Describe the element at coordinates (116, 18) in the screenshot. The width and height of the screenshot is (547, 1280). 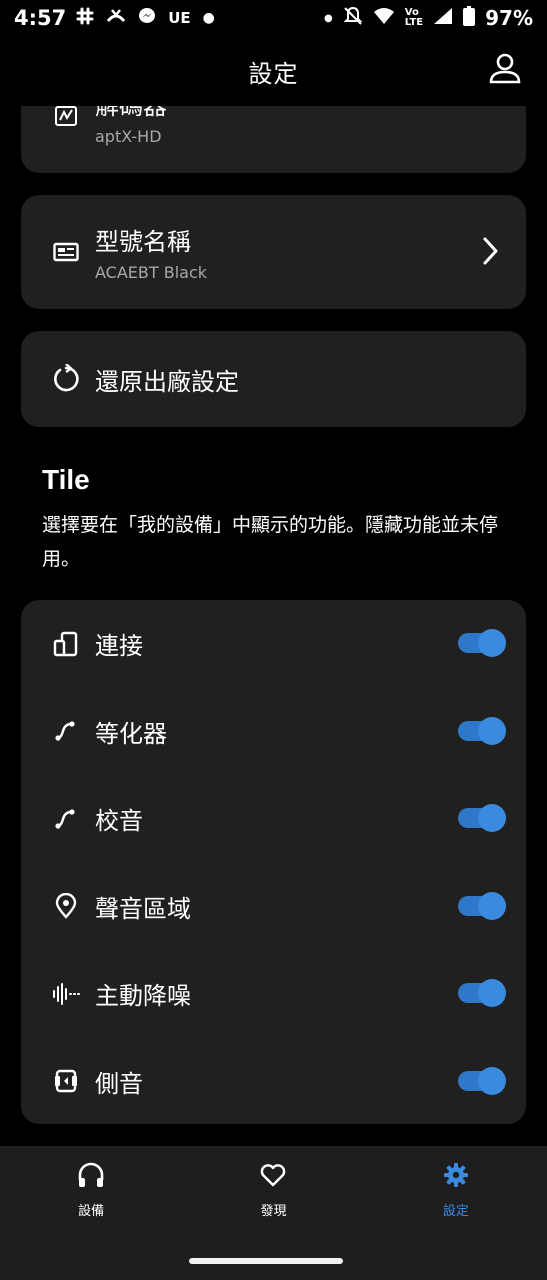
I see `call-forward-icon` at that location.